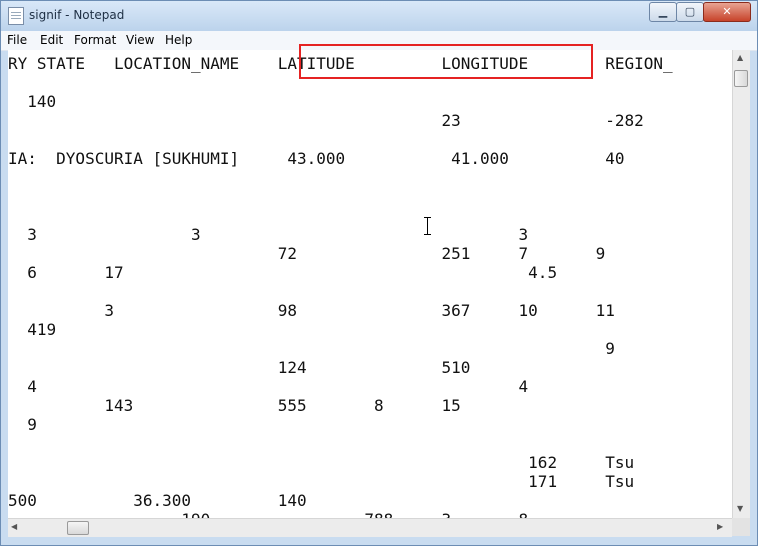 This screenshot has width=758, height=546. Describe the element at coordinates (234, 405) in the screenshot. I see `text-line: 143 555 8 15` at that location.